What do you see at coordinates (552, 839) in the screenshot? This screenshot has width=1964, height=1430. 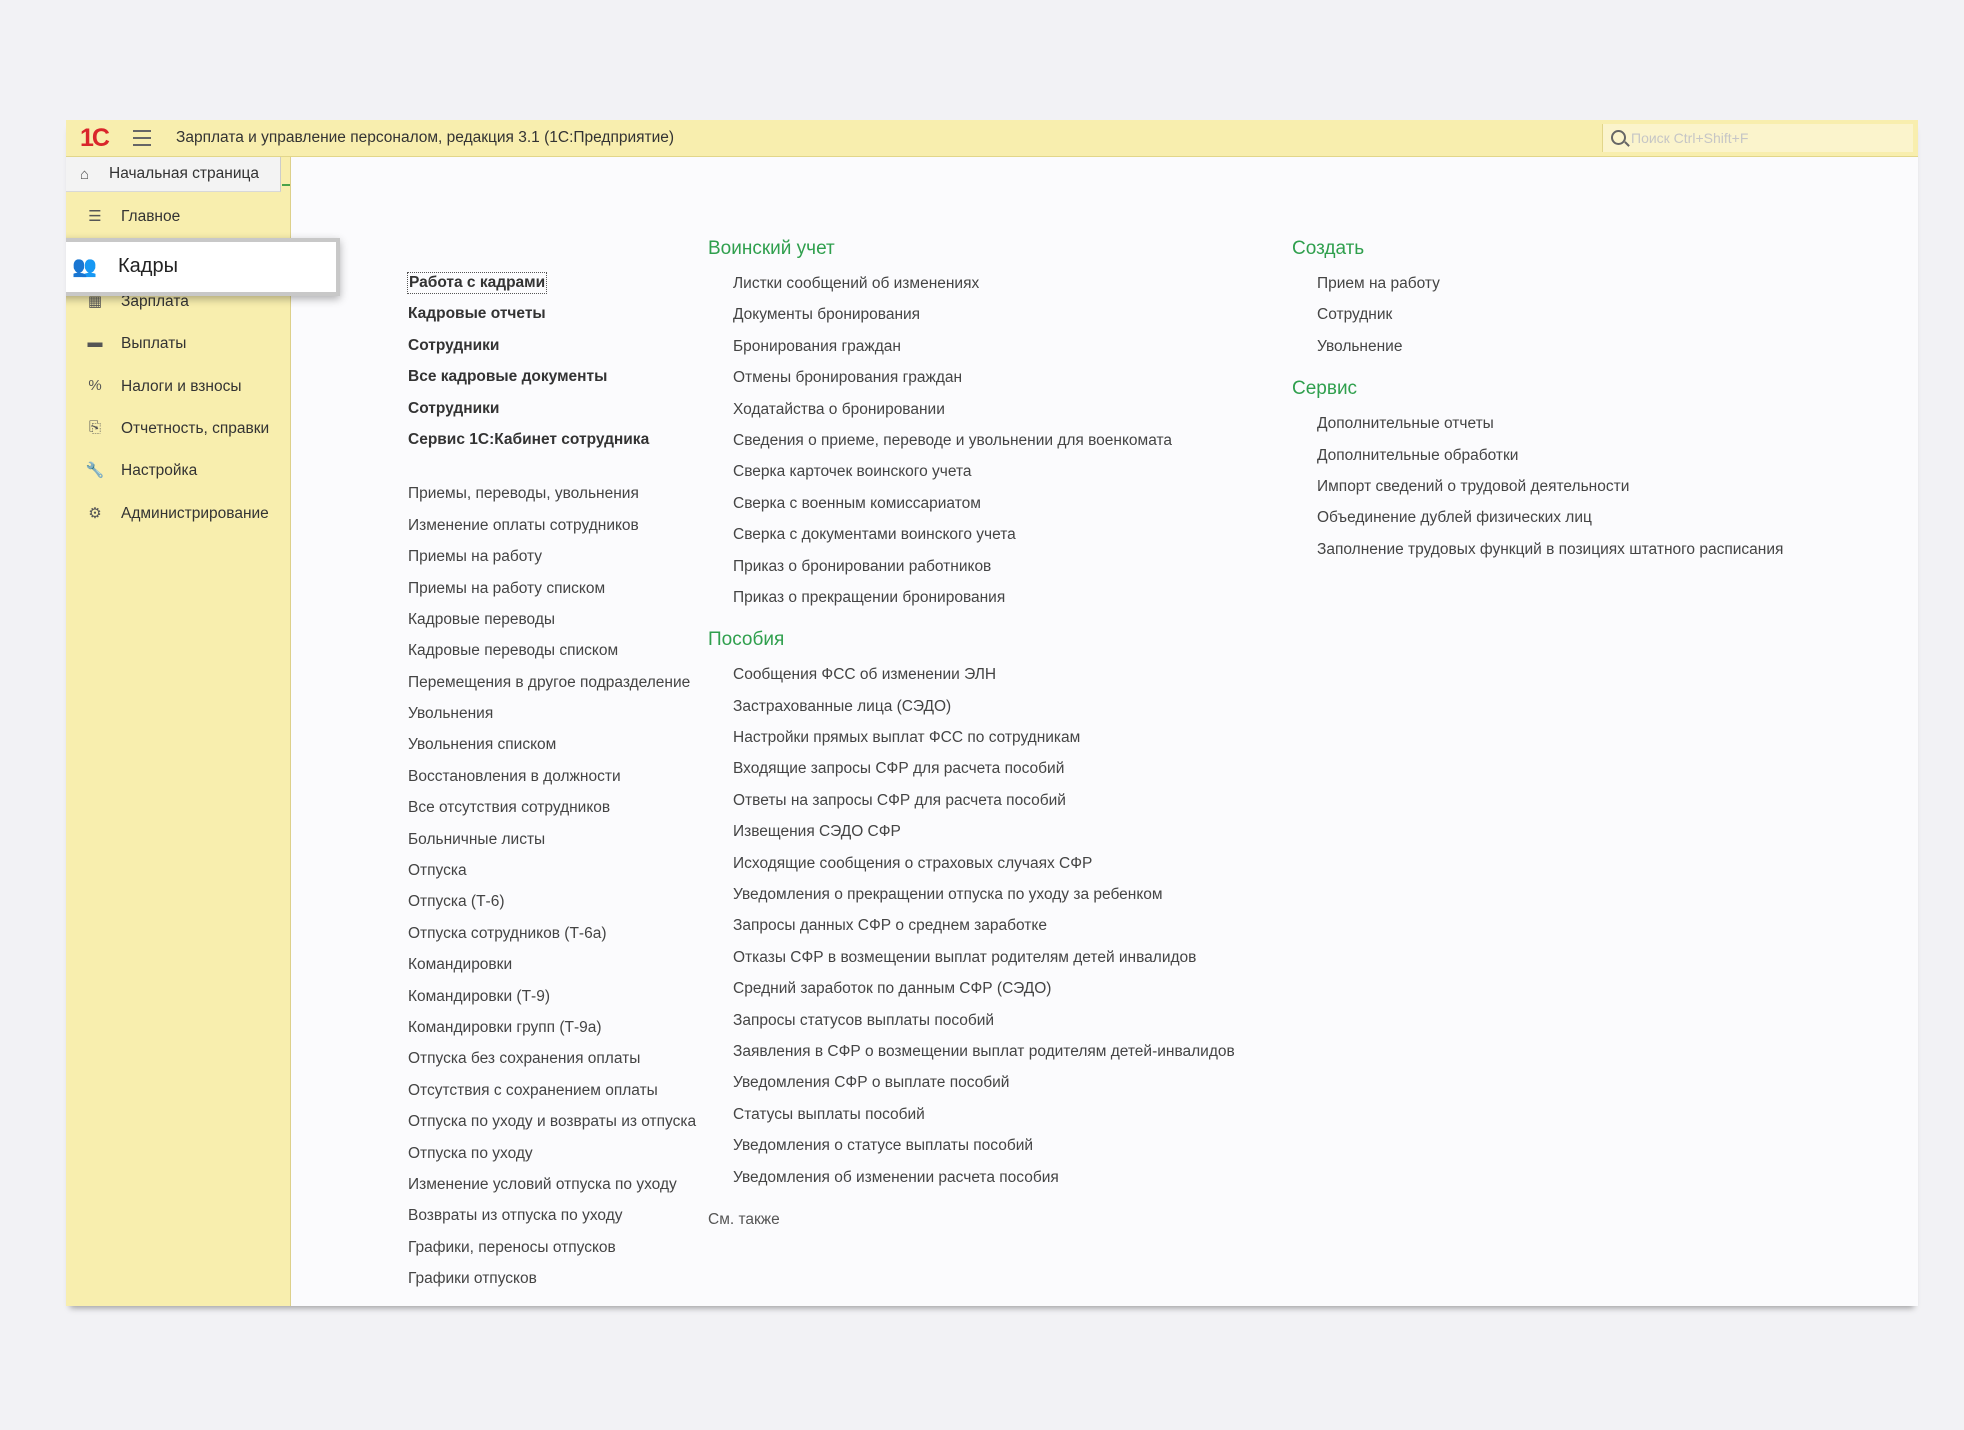 I see `list-item-link: Больничные листы` at bounding box center [552, 839].